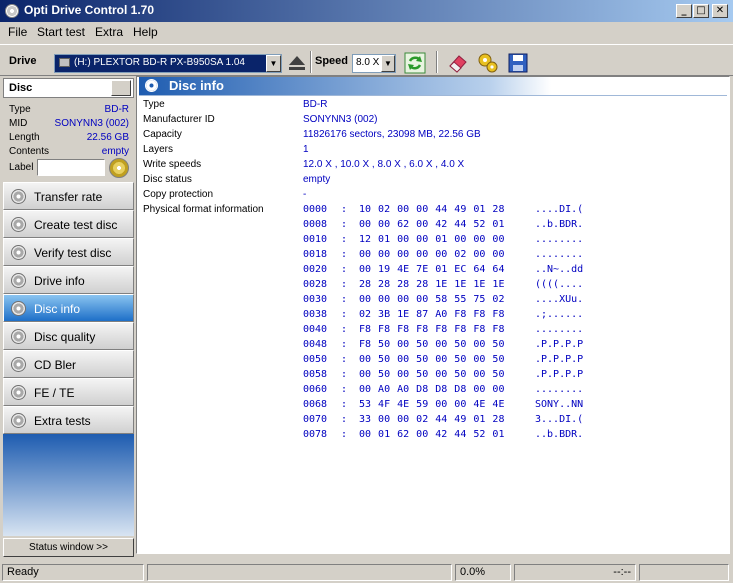 This screenshot has height=583, width=733. What do you see at coordinates (69, 151) in the screenshot?
I see `disc-prop-contents: Contents empty` at bounding box center [69, 151].